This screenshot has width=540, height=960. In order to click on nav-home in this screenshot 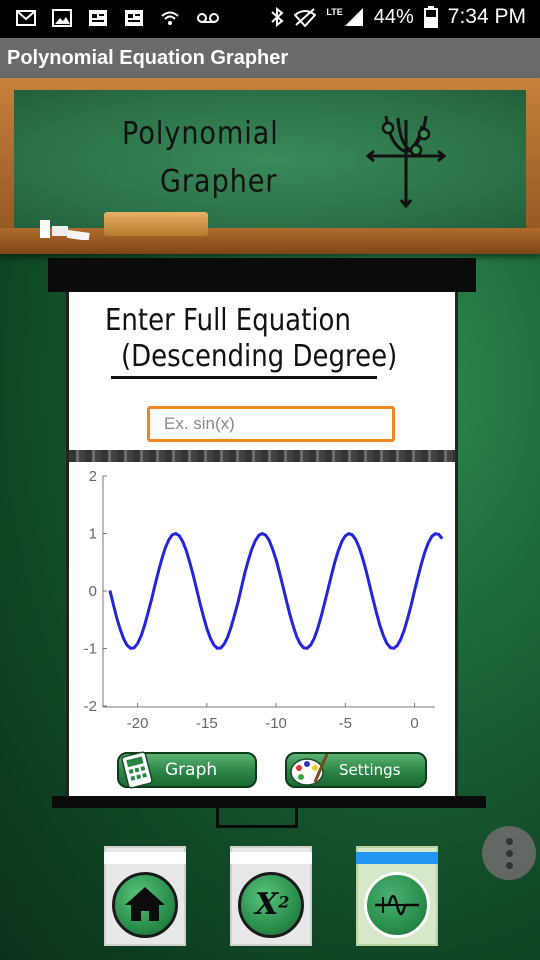, I will do `click(145, 896)`.